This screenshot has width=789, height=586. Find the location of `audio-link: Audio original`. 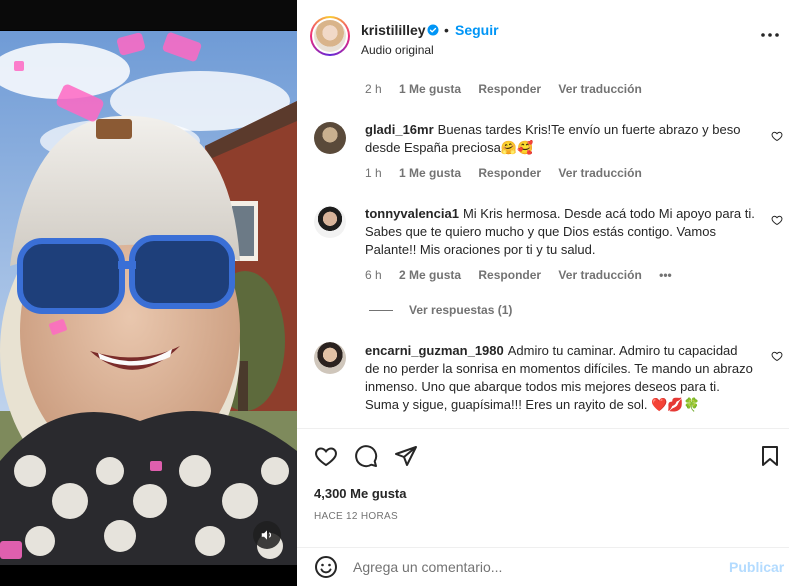

audio-link: Audio original is located at coordinates (397, 50).